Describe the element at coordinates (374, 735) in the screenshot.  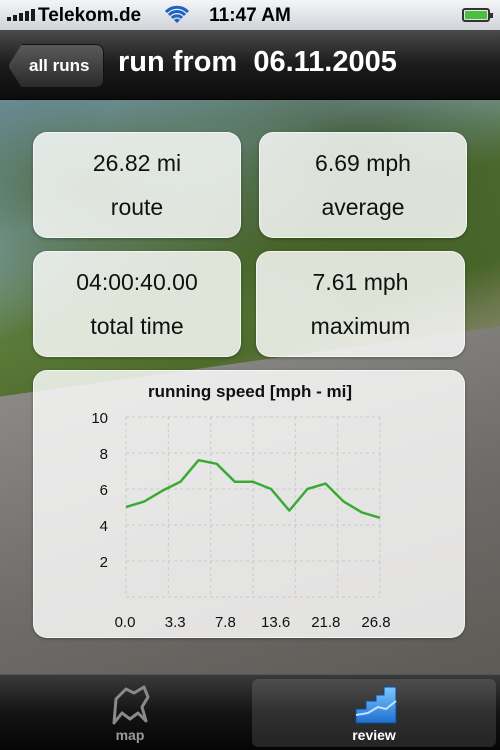
I see `tab-review-label: review` at that location.